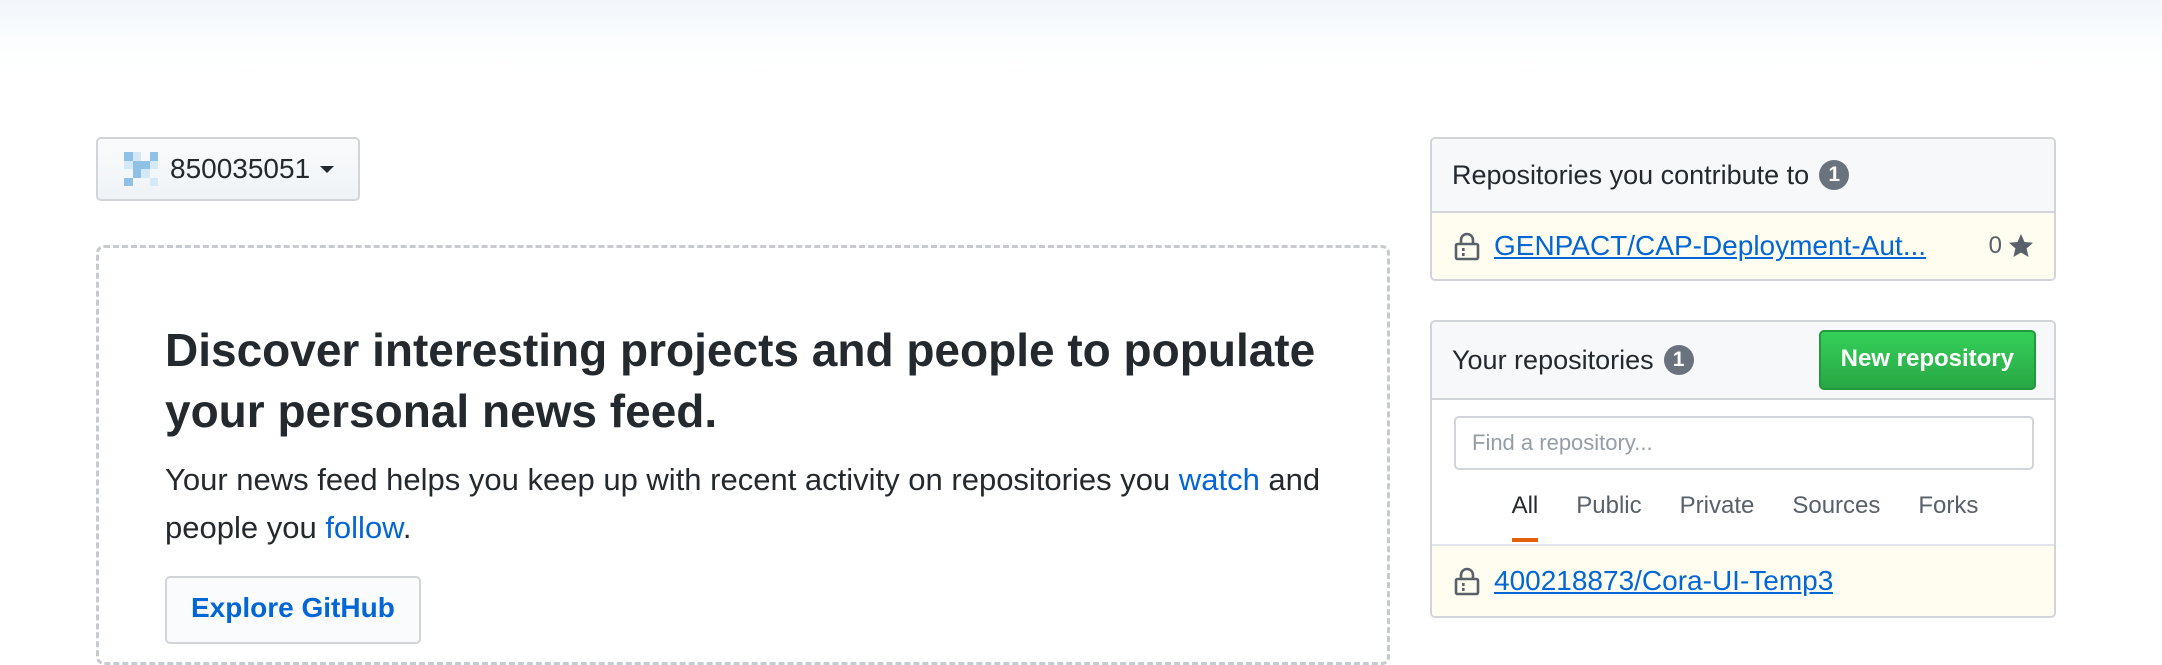 The image size is (2162, 665). What do you see at coordinates (1717, 515) in the screenshot?
I see `tab-private: Private` at bounding box center [1717, 515].